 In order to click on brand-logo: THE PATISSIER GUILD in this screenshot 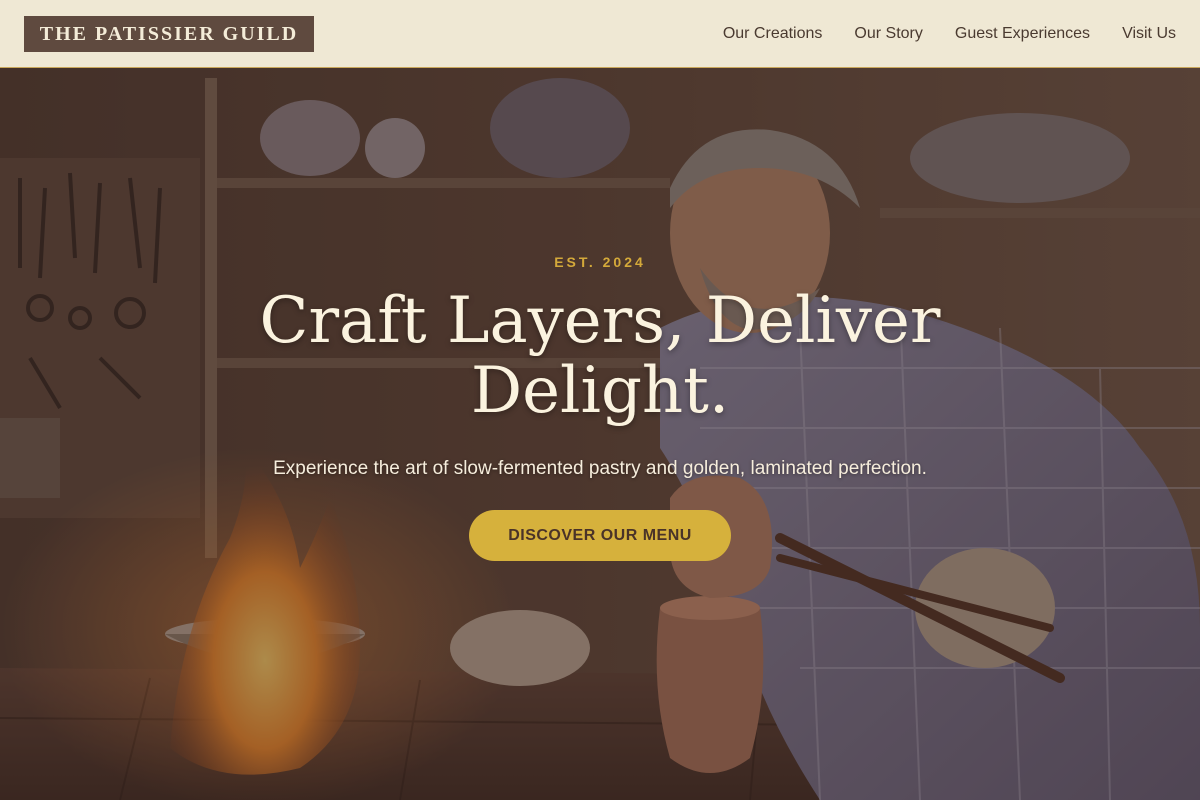, I will do `click(169, 34)`.